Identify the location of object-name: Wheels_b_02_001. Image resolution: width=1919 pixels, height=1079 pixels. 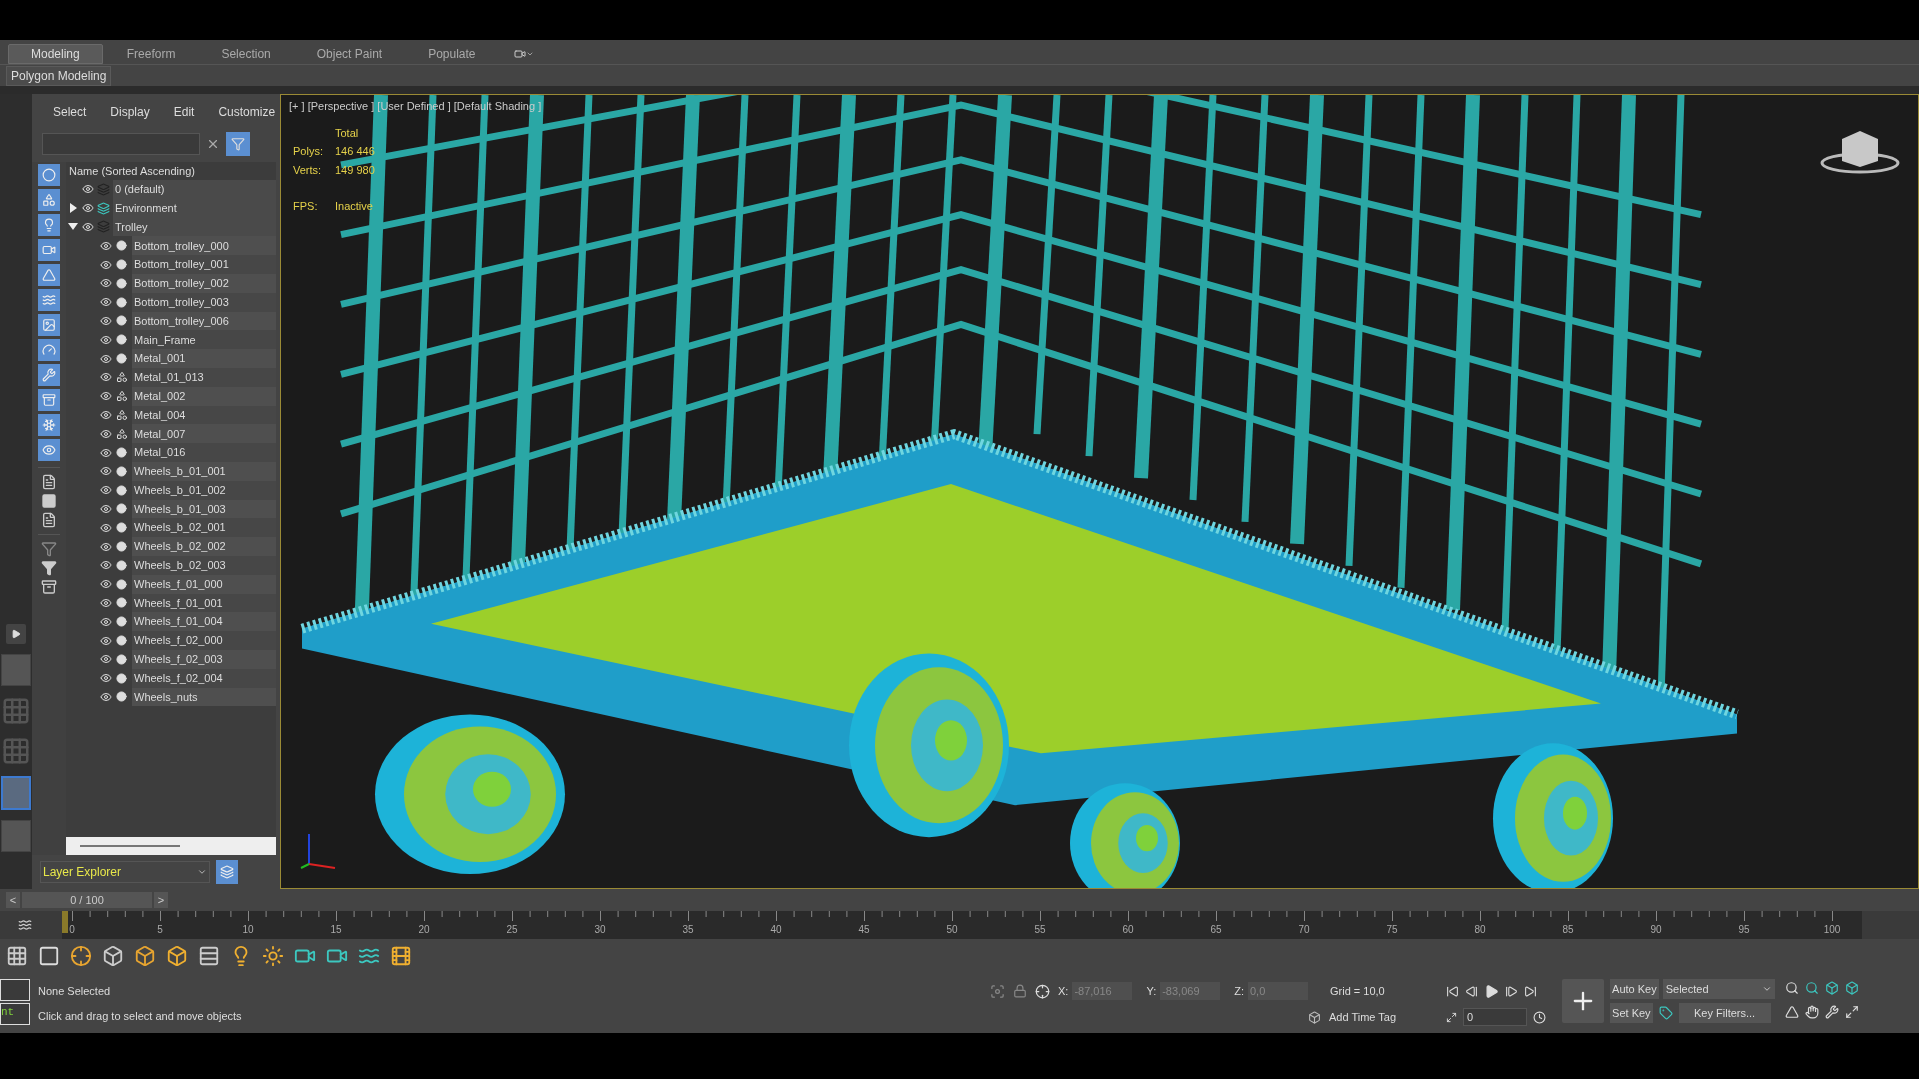
(204, 528).